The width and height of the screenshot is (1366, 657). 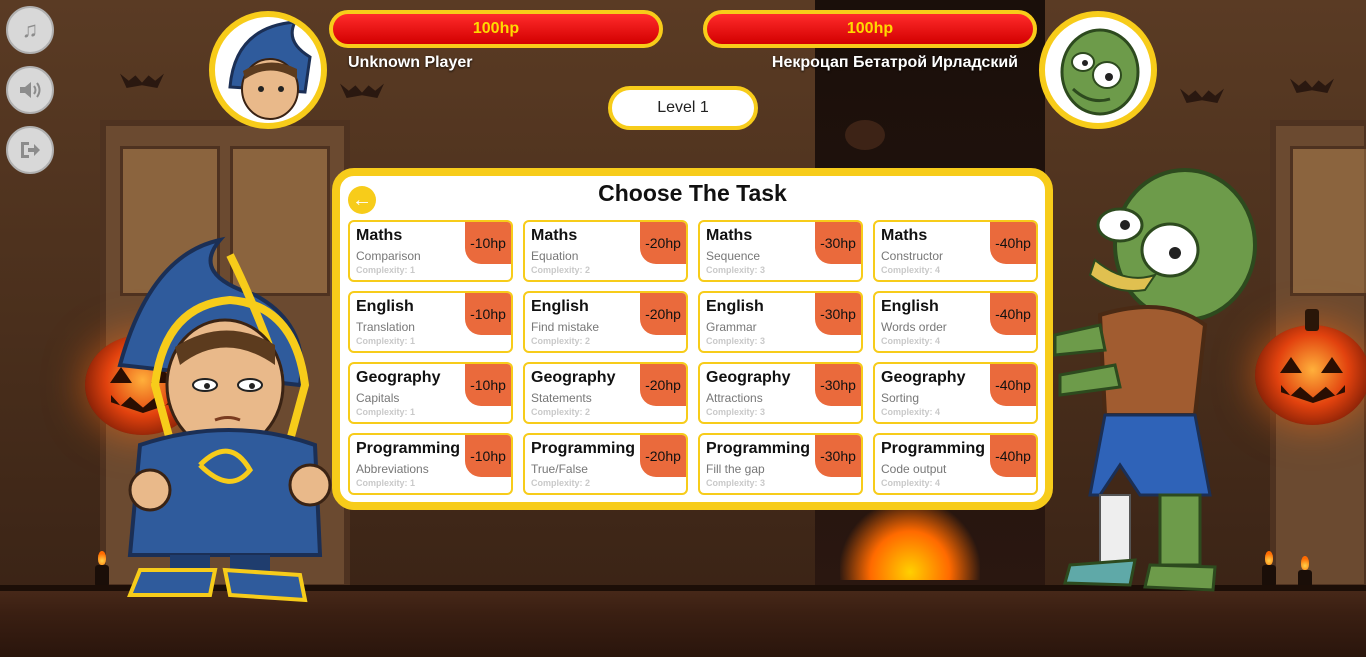 What do you see at coordinates (1155, 380) in the screenshot?
I see `zombie-character` at bounding box center [1155, 380].